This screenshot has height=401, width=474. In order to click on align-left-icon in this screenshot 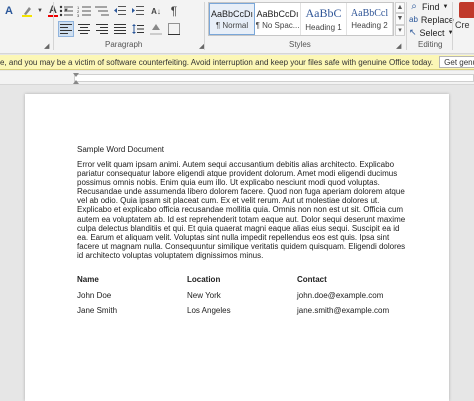, I will do `click(66, 29)`.